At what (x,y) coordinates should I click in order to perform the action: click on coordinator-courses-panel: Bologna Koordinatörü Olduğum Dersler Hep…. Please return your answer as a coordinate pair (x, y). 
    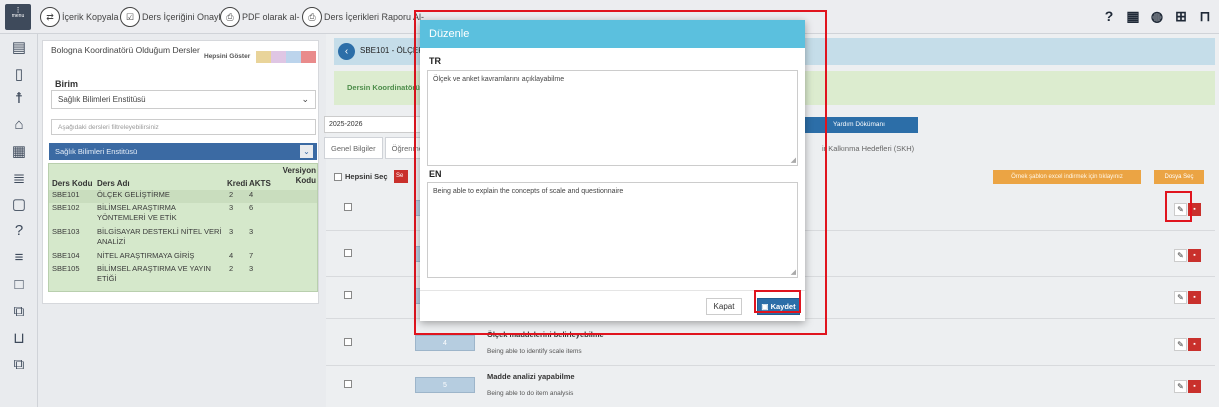
    Looking at the image, I should click on (180, 172).